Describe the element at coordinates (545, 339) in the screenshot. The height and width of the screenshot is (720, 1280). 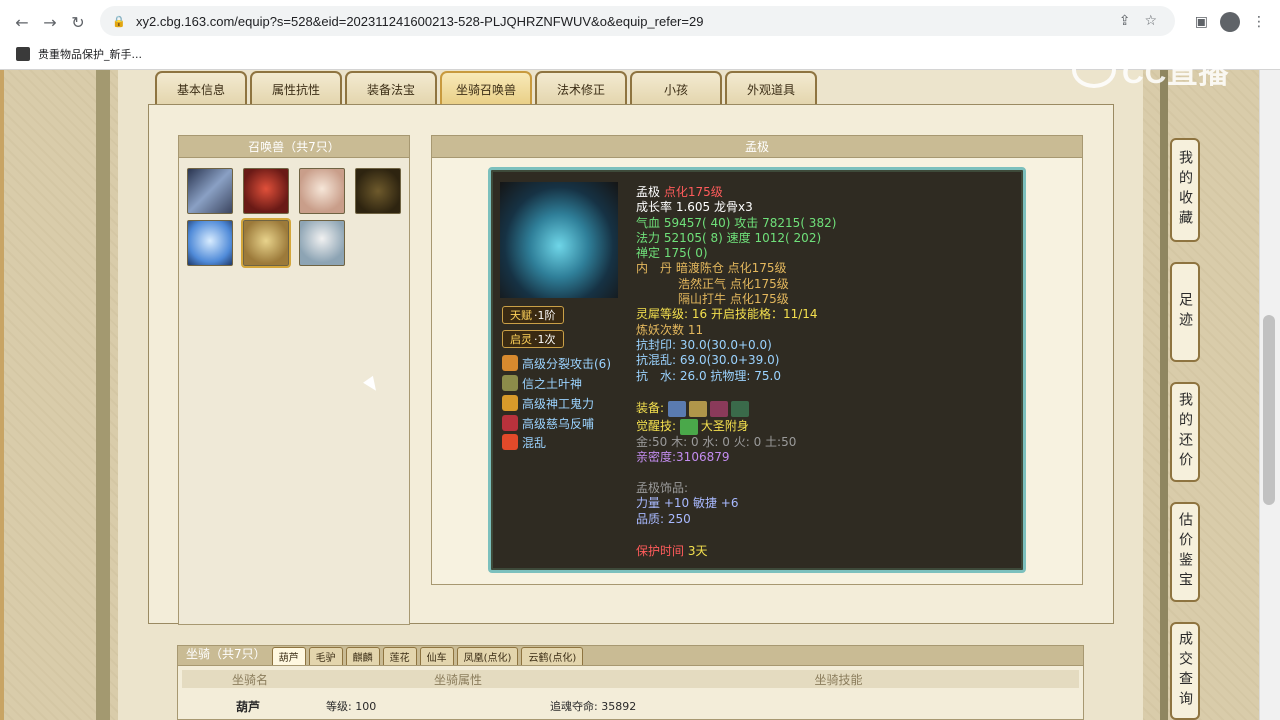
I see `awaken-spirit-value: ·1次` at that location.